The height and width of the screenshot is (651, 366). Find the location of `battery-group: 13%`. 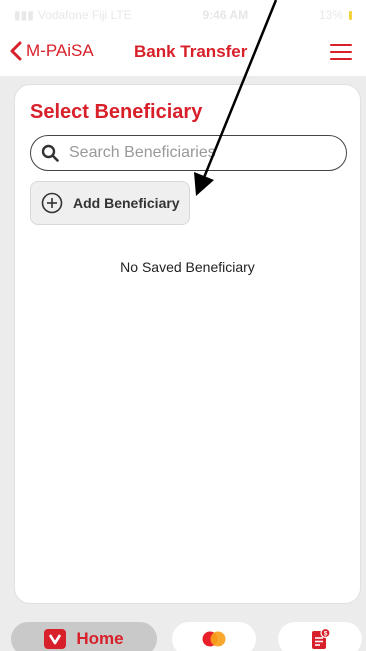

battery-group: 13% is located at coordinates (335, 15).